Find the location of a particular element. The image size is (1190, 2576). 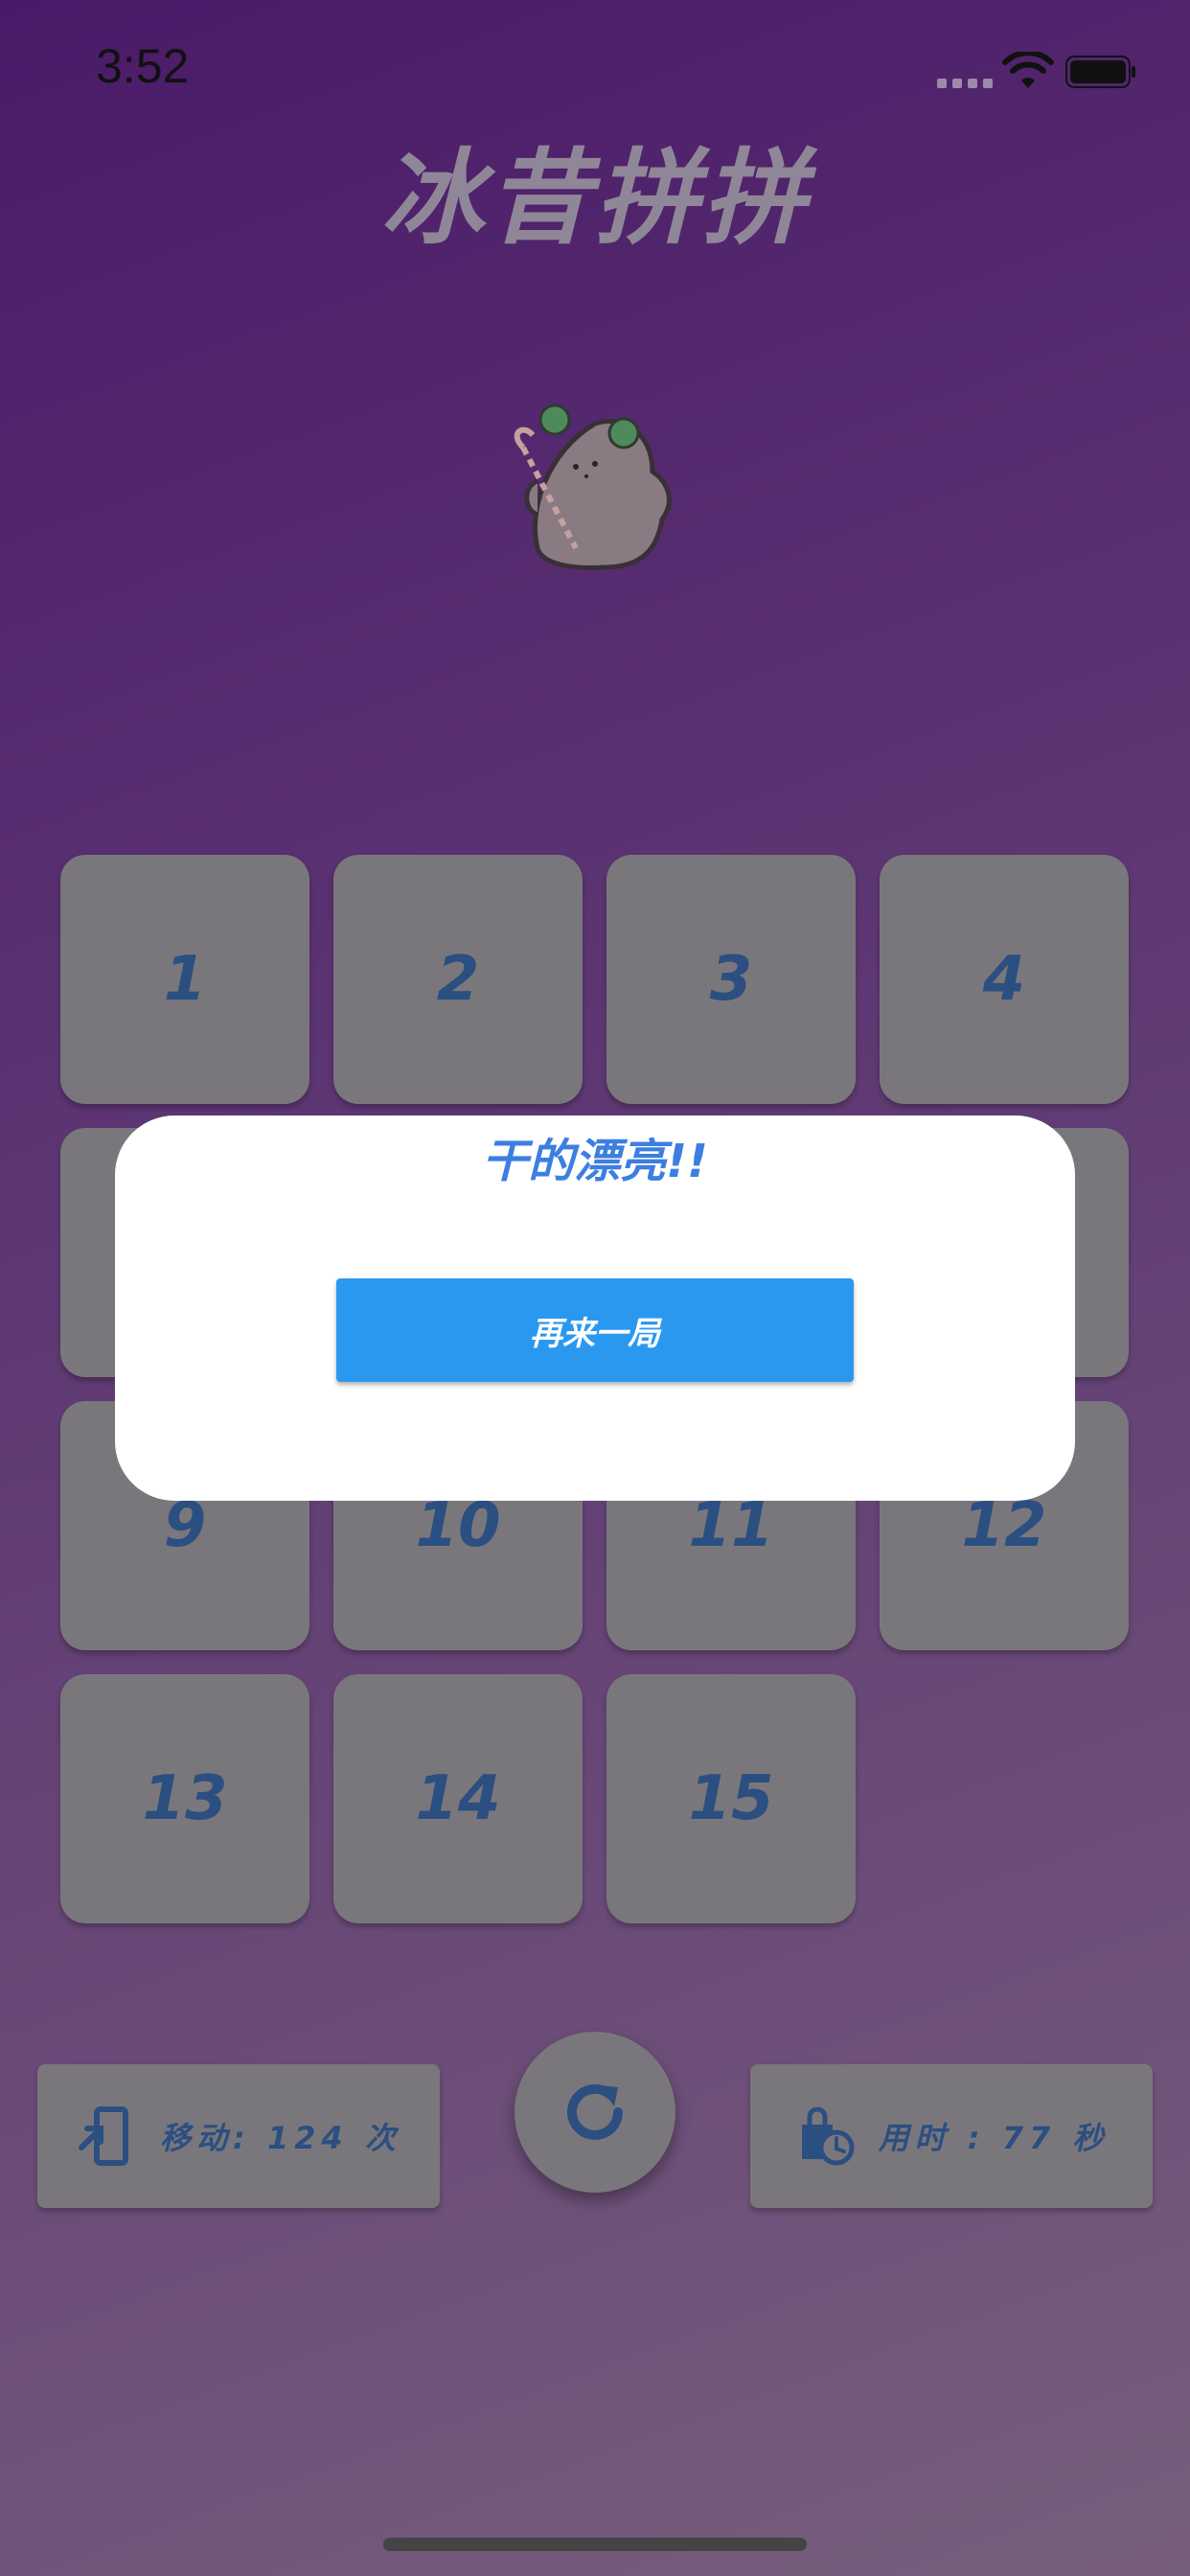

tile-number: 2 is located at coordinates (458, 979).